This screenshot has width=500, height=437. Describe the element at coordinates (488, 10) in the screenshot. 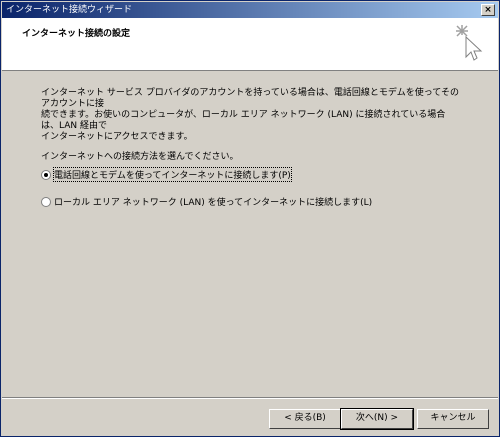

I see `close-button: ×` at that location.